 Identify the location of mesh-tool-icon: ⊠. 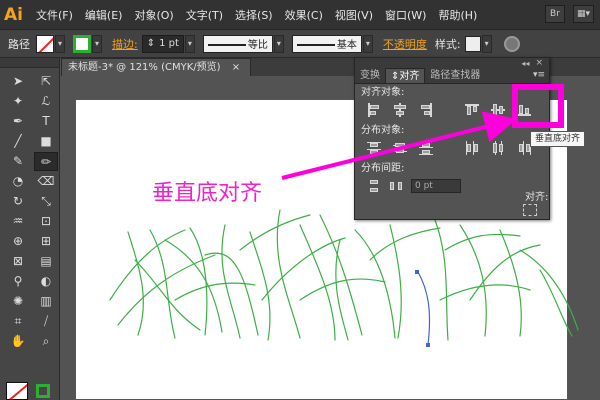
(18, 261).